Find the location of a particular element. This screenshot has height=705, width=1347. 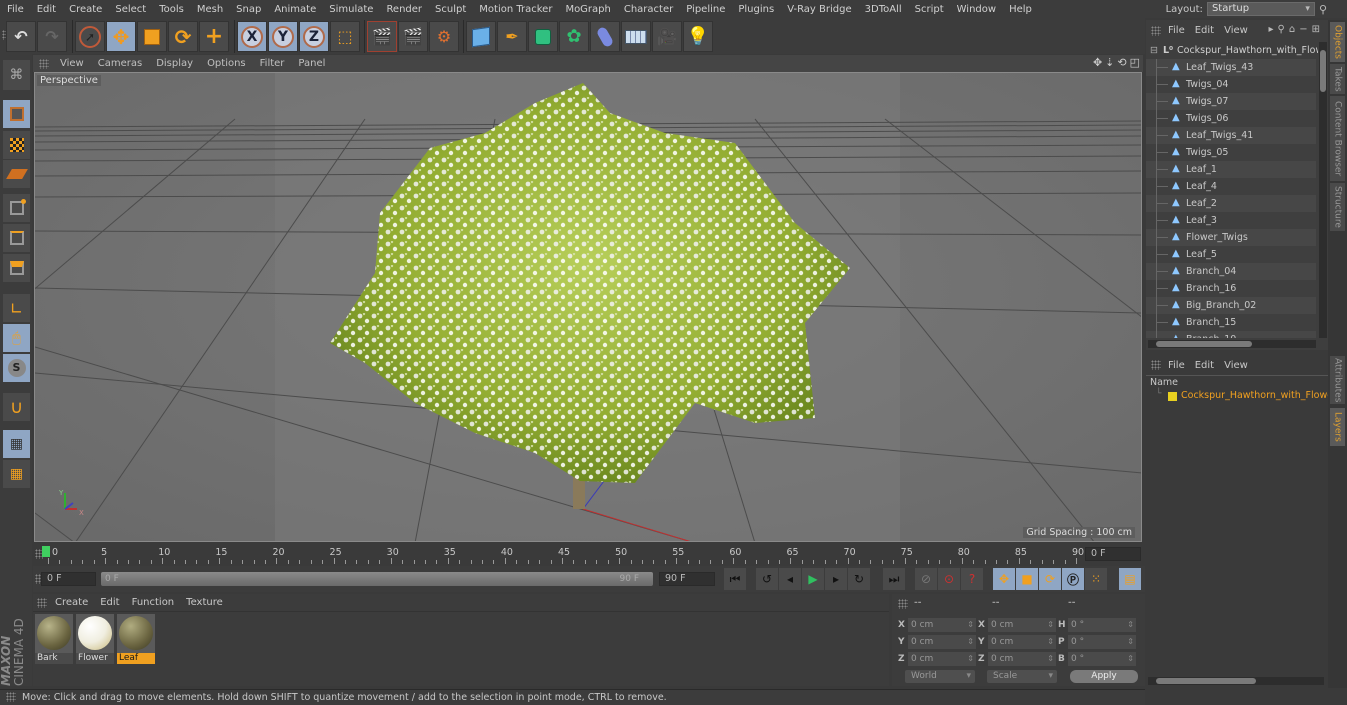

new-window-icon: ⊞ is located at coordinates (1316, 29).